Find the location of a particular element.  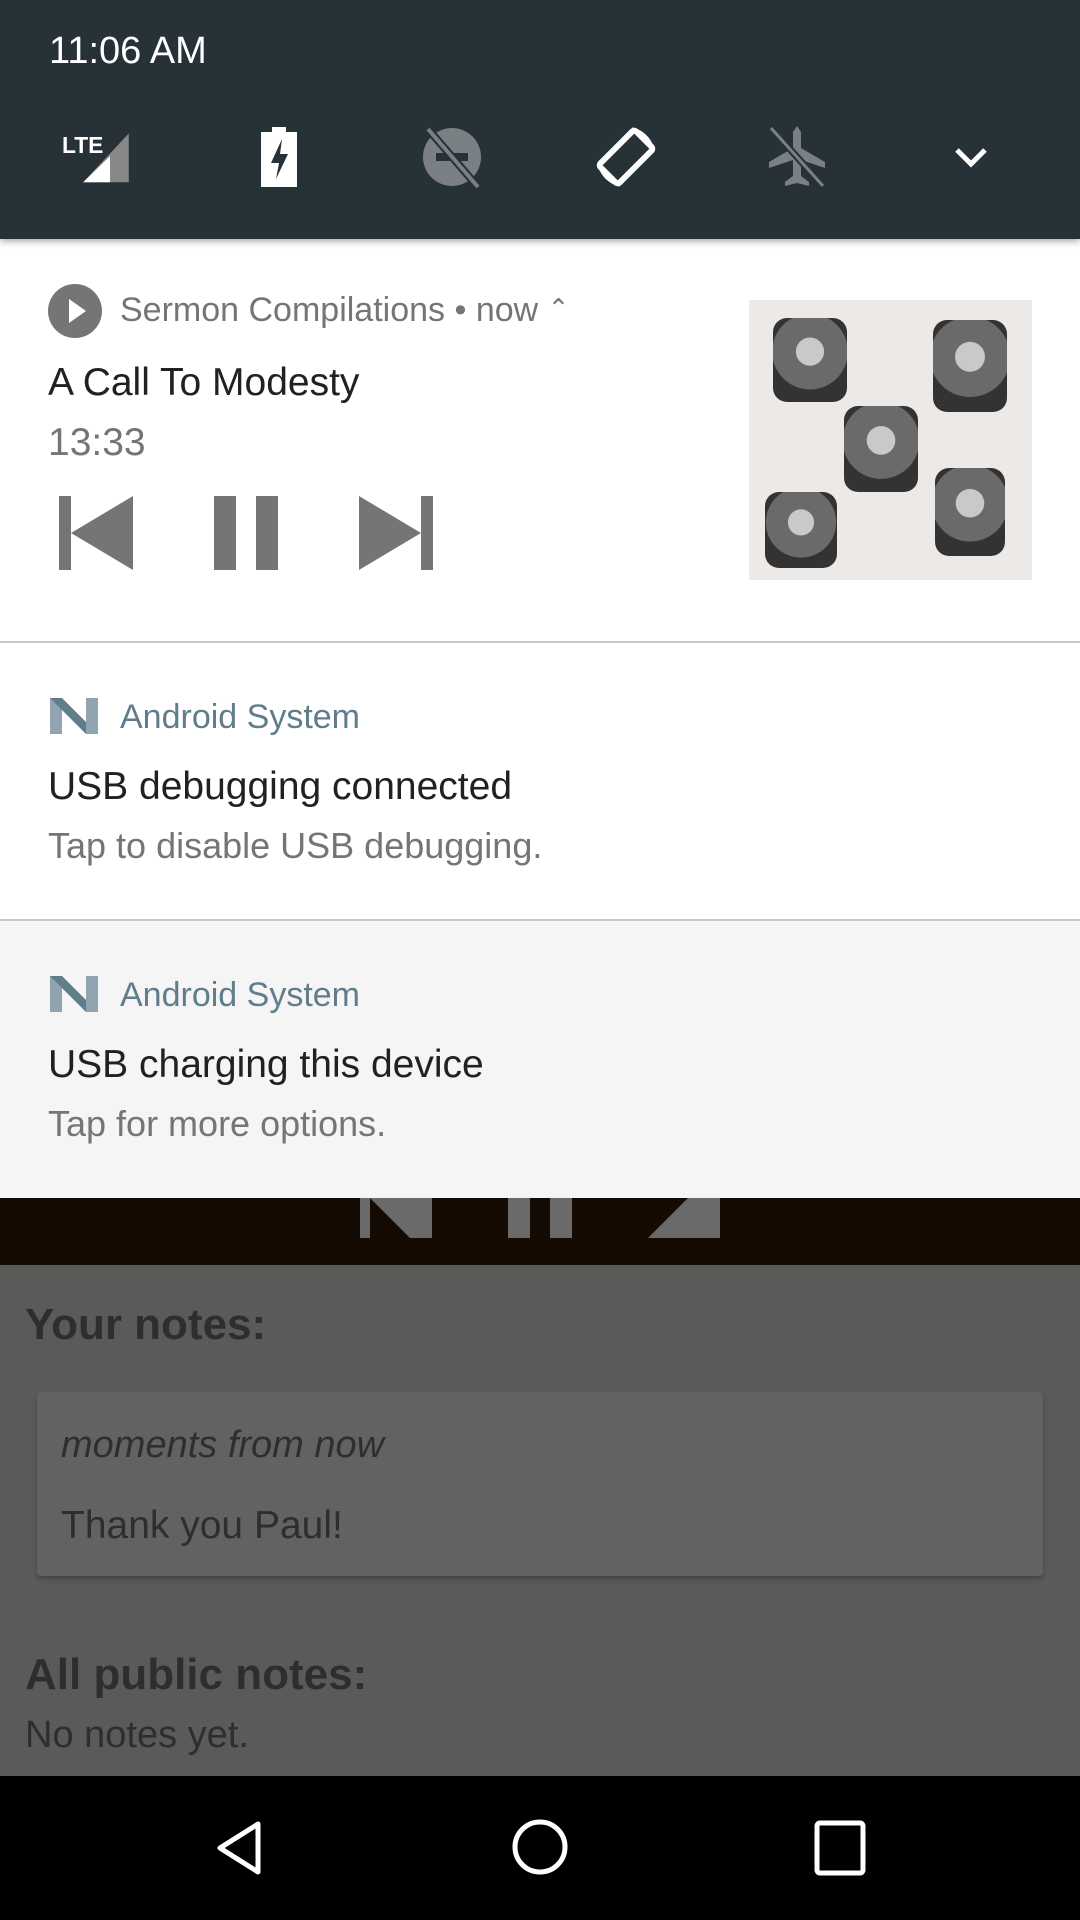

back-icon is located at coordinates (239, 1848).